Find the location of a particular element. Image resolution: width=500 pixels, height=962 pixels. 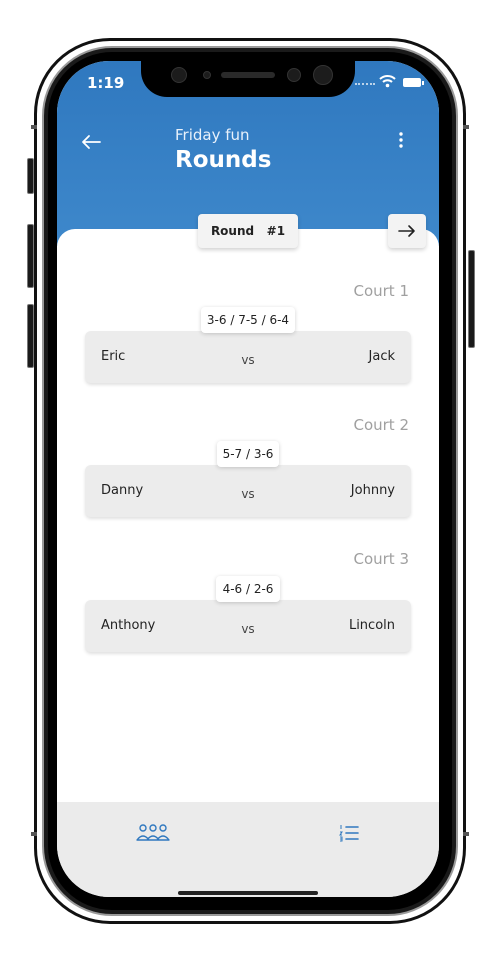

score-badge: 4-6 / 2-6 is located at coordinates (248, 589).